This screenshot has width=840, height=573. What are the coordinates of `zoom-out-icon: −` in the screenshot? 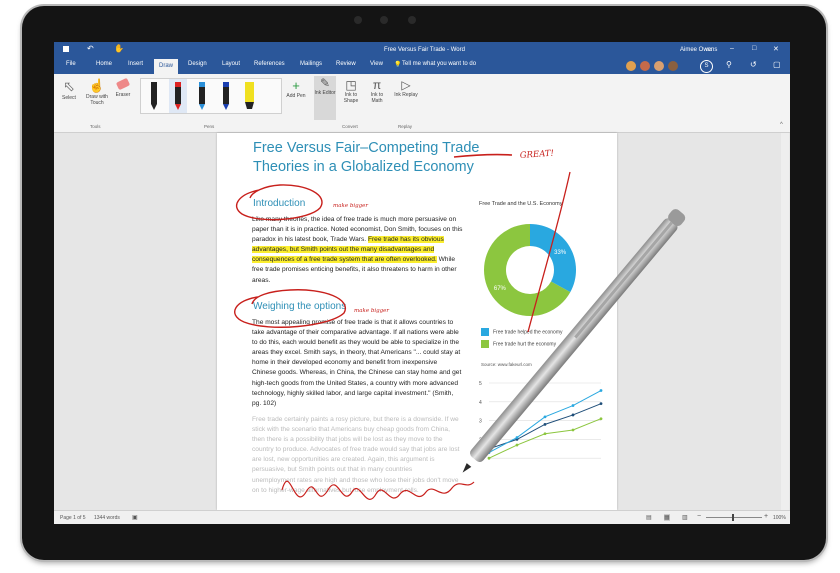 It's located at (699, 516).